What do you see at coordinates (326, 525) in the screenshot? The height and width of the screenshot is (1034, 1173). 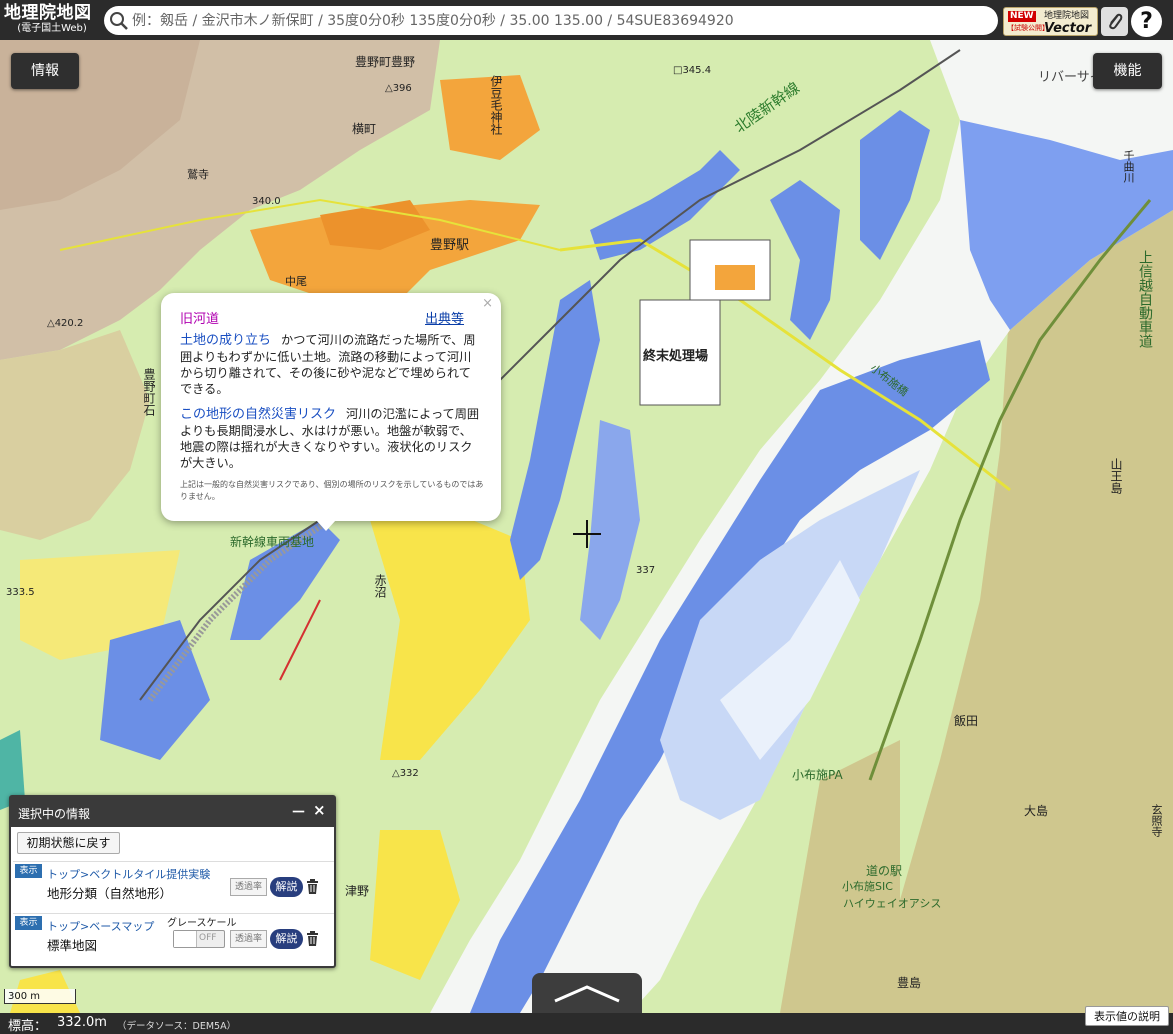 I see `popup-pointer` at bounding box center [326, 525].